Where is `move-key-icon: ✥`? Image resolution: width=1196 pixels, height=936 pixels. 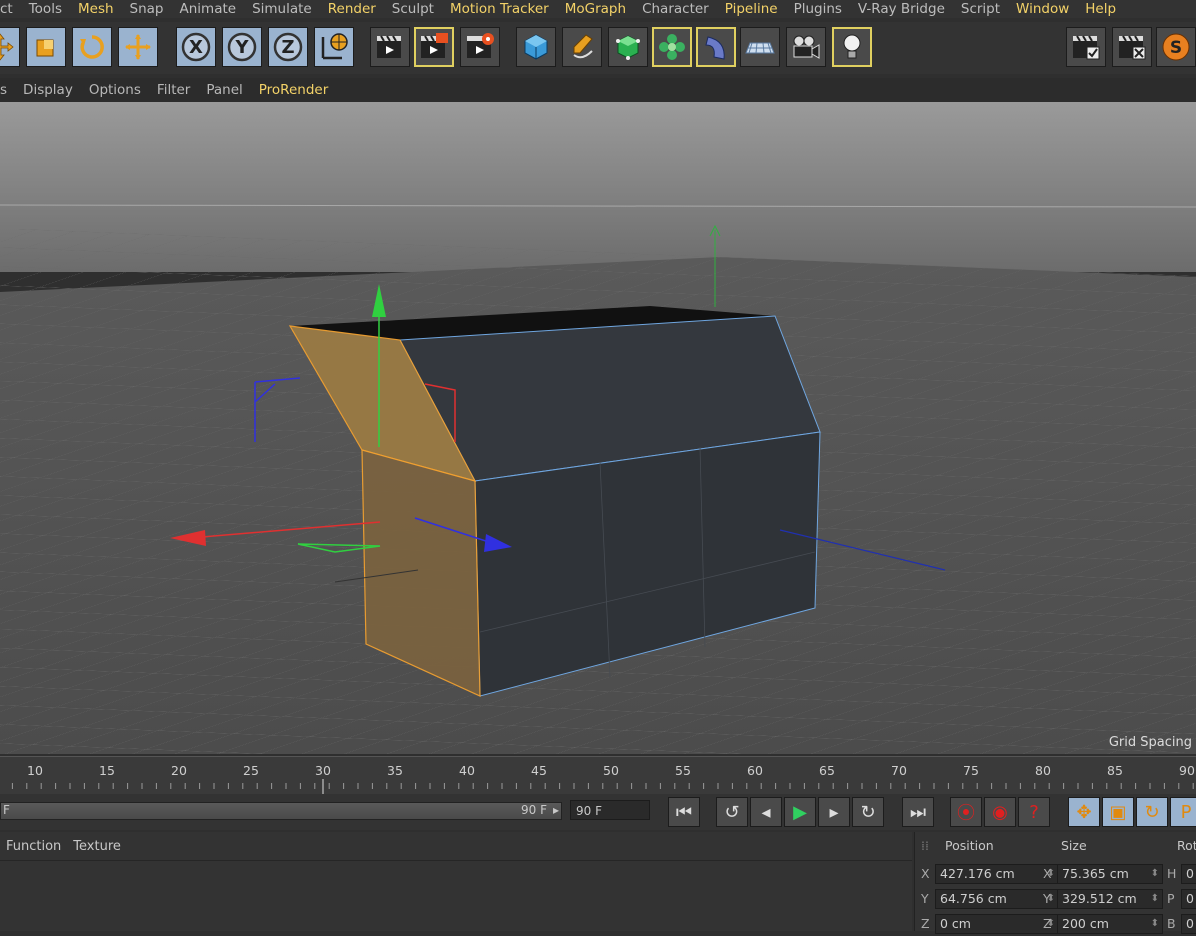
move-key-icon: ✥ is located at coordinates (1084, 812).